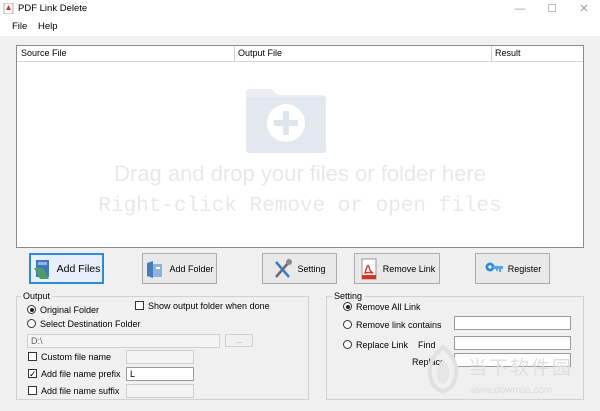  What do you see at coordinates (80, 391) in the screenshot?
I see `add-suffix-label: Add file name suffix` at bounding box center [80, 391].